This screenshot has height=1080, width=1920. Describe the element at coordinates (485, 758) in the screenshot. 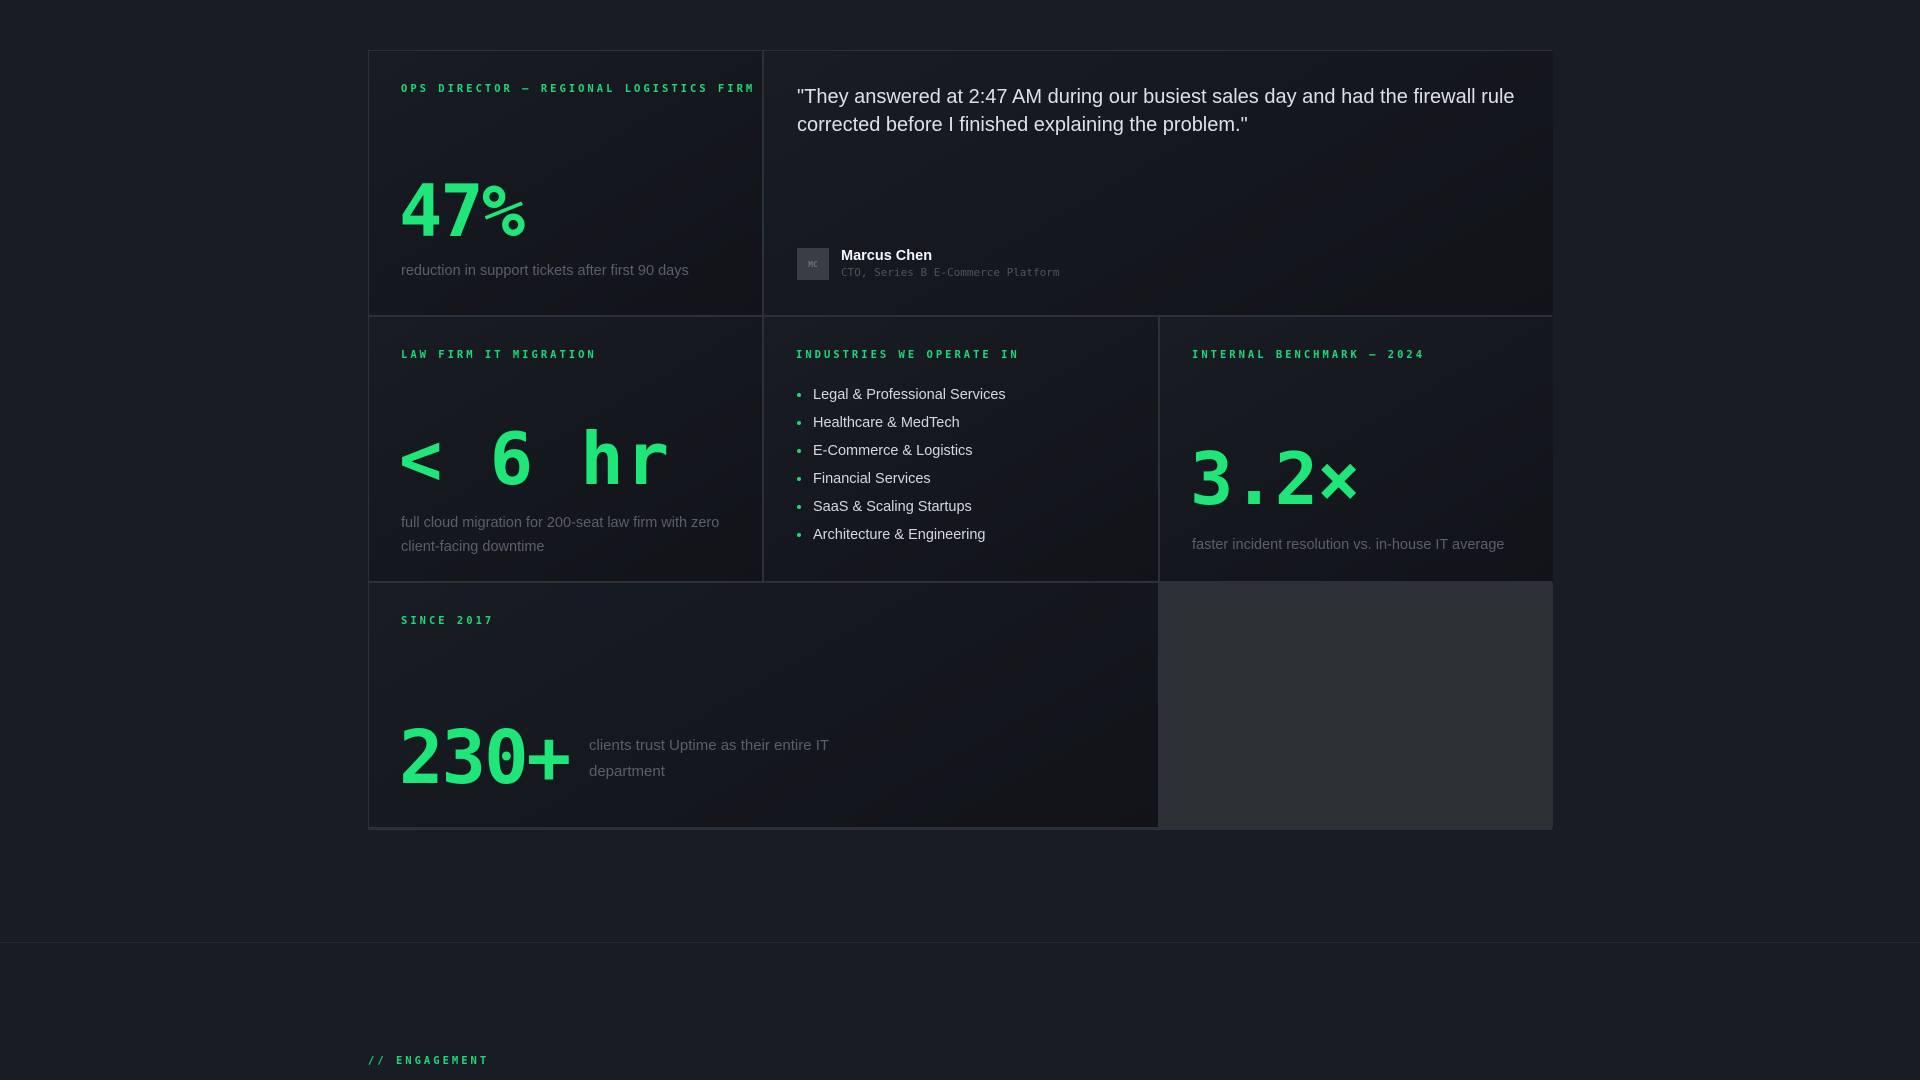

I see `stat-value: 230+` at that location.